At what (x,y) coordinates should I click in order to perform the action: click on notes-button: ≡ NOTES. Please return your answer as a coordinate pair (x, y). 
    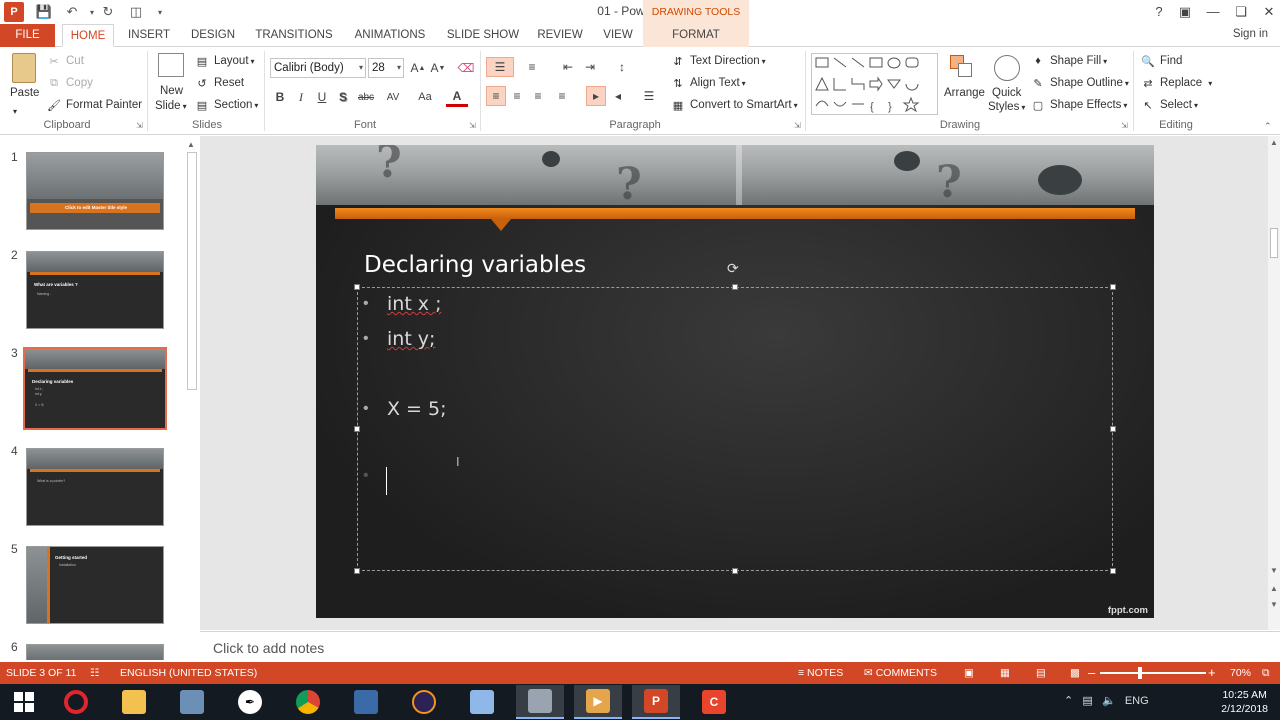
    Looking at the image, I should click on (820, 673).